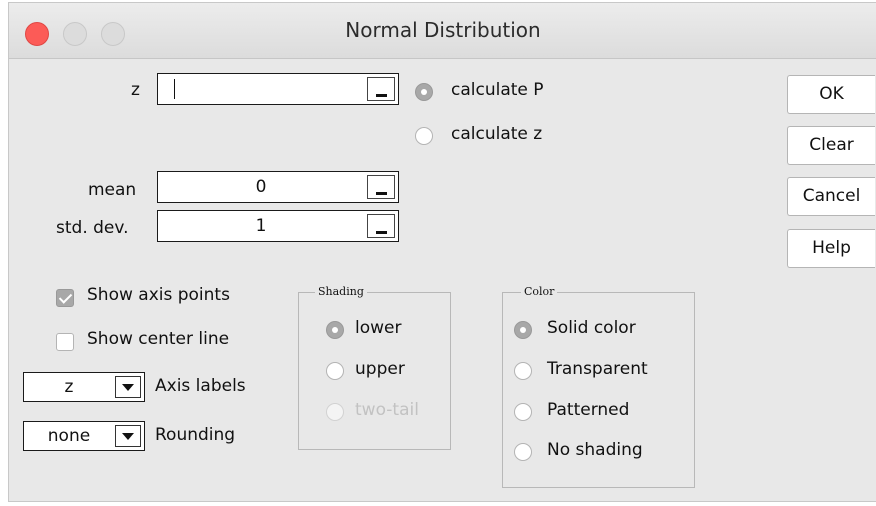  Describe the element at coordinates (278, 89) in the screenshot. I see `z-input` at that location.